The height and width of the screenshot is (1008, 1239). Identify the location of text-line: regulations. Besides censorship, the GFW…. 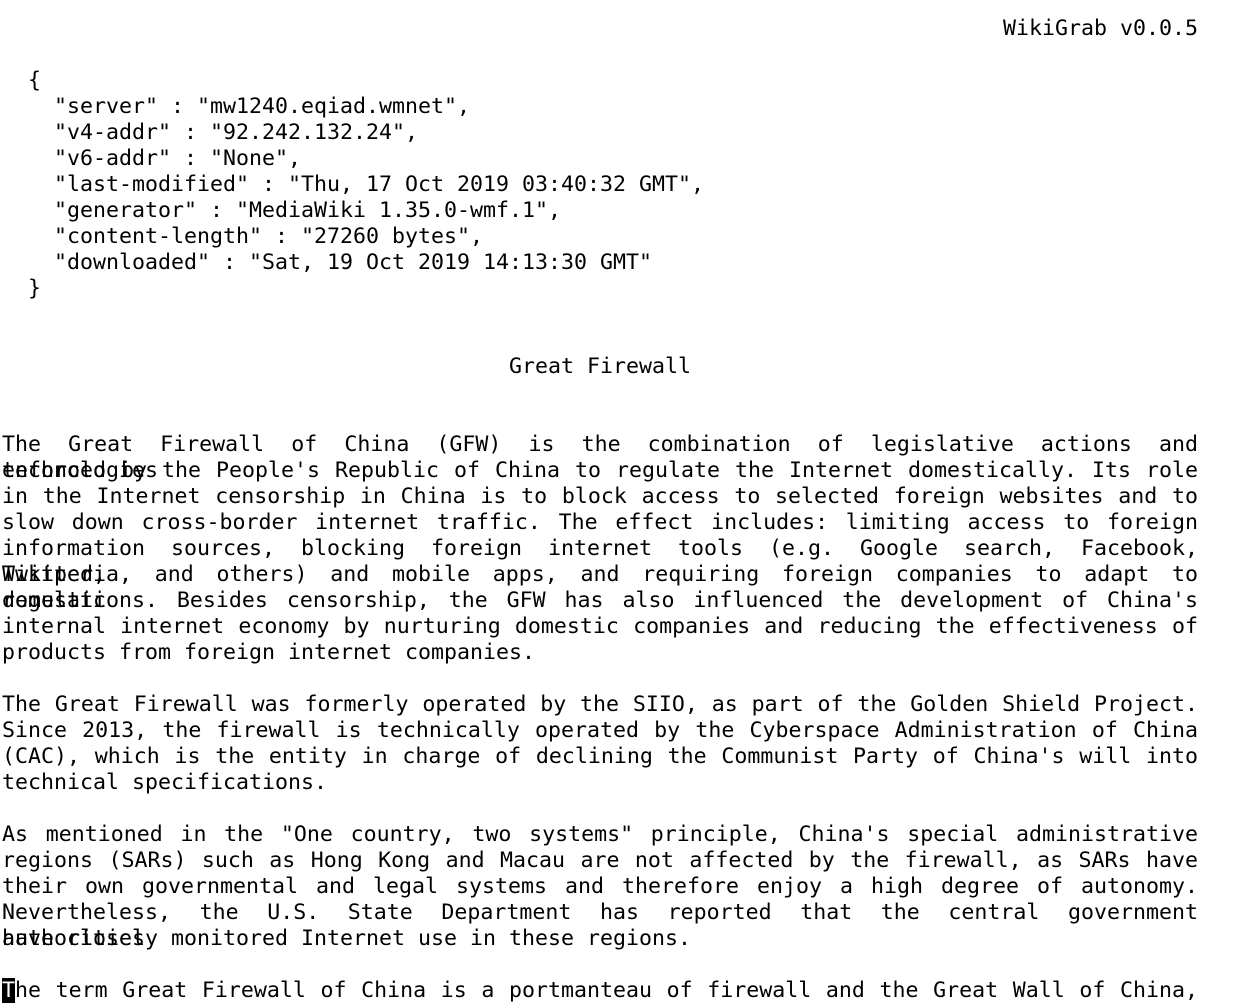
(600, 600).